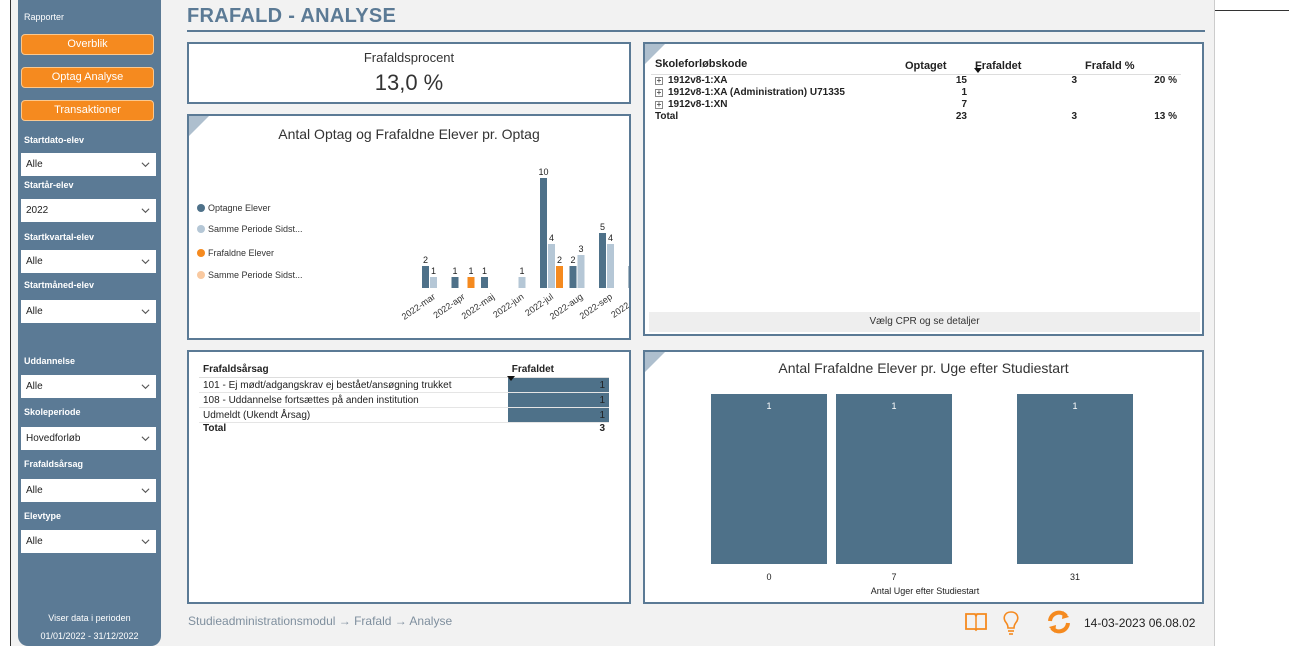  What do you see at coordinates (49, 185) in the screenshot?
I see `filter-label-startaar: Startår-elev` at bounding box center [49, 185].